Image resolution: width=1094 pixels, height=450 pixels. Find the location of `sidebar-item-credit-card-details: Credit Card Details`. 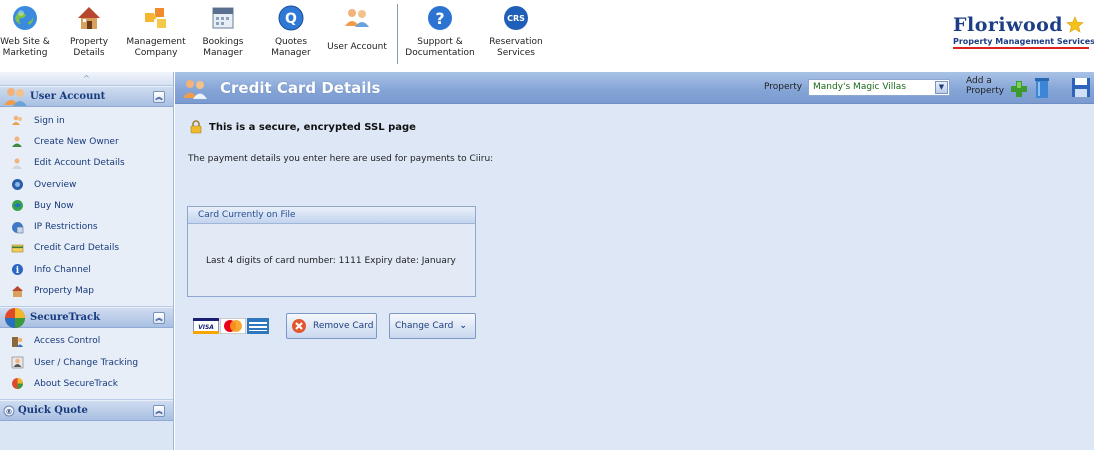

sidebar-item-credit-card-details: Credit Card Details is located at coordinates (86, 248).